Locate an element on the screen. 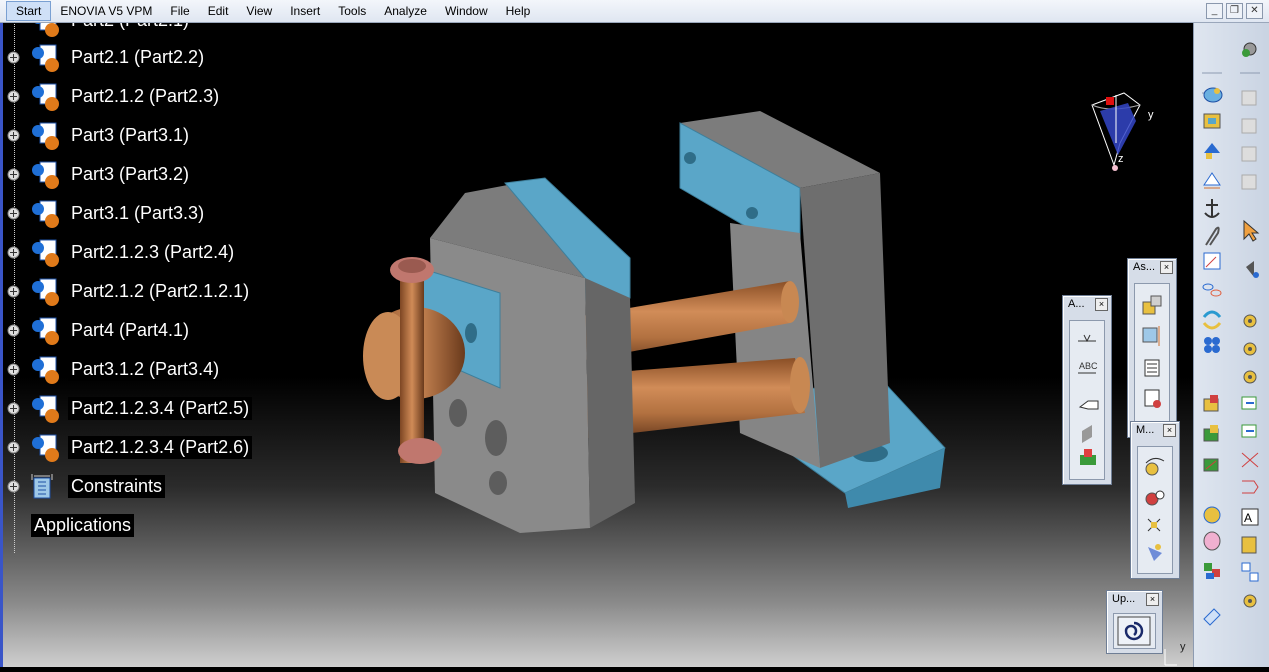 The width and height of the screenshot is (1269, 672). update-icon is located at coordinates (1134, 631).